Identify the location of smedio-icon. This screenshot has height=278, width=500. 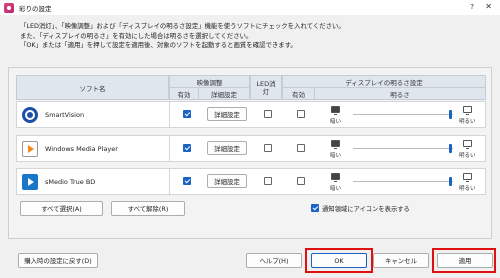
(30, 181).